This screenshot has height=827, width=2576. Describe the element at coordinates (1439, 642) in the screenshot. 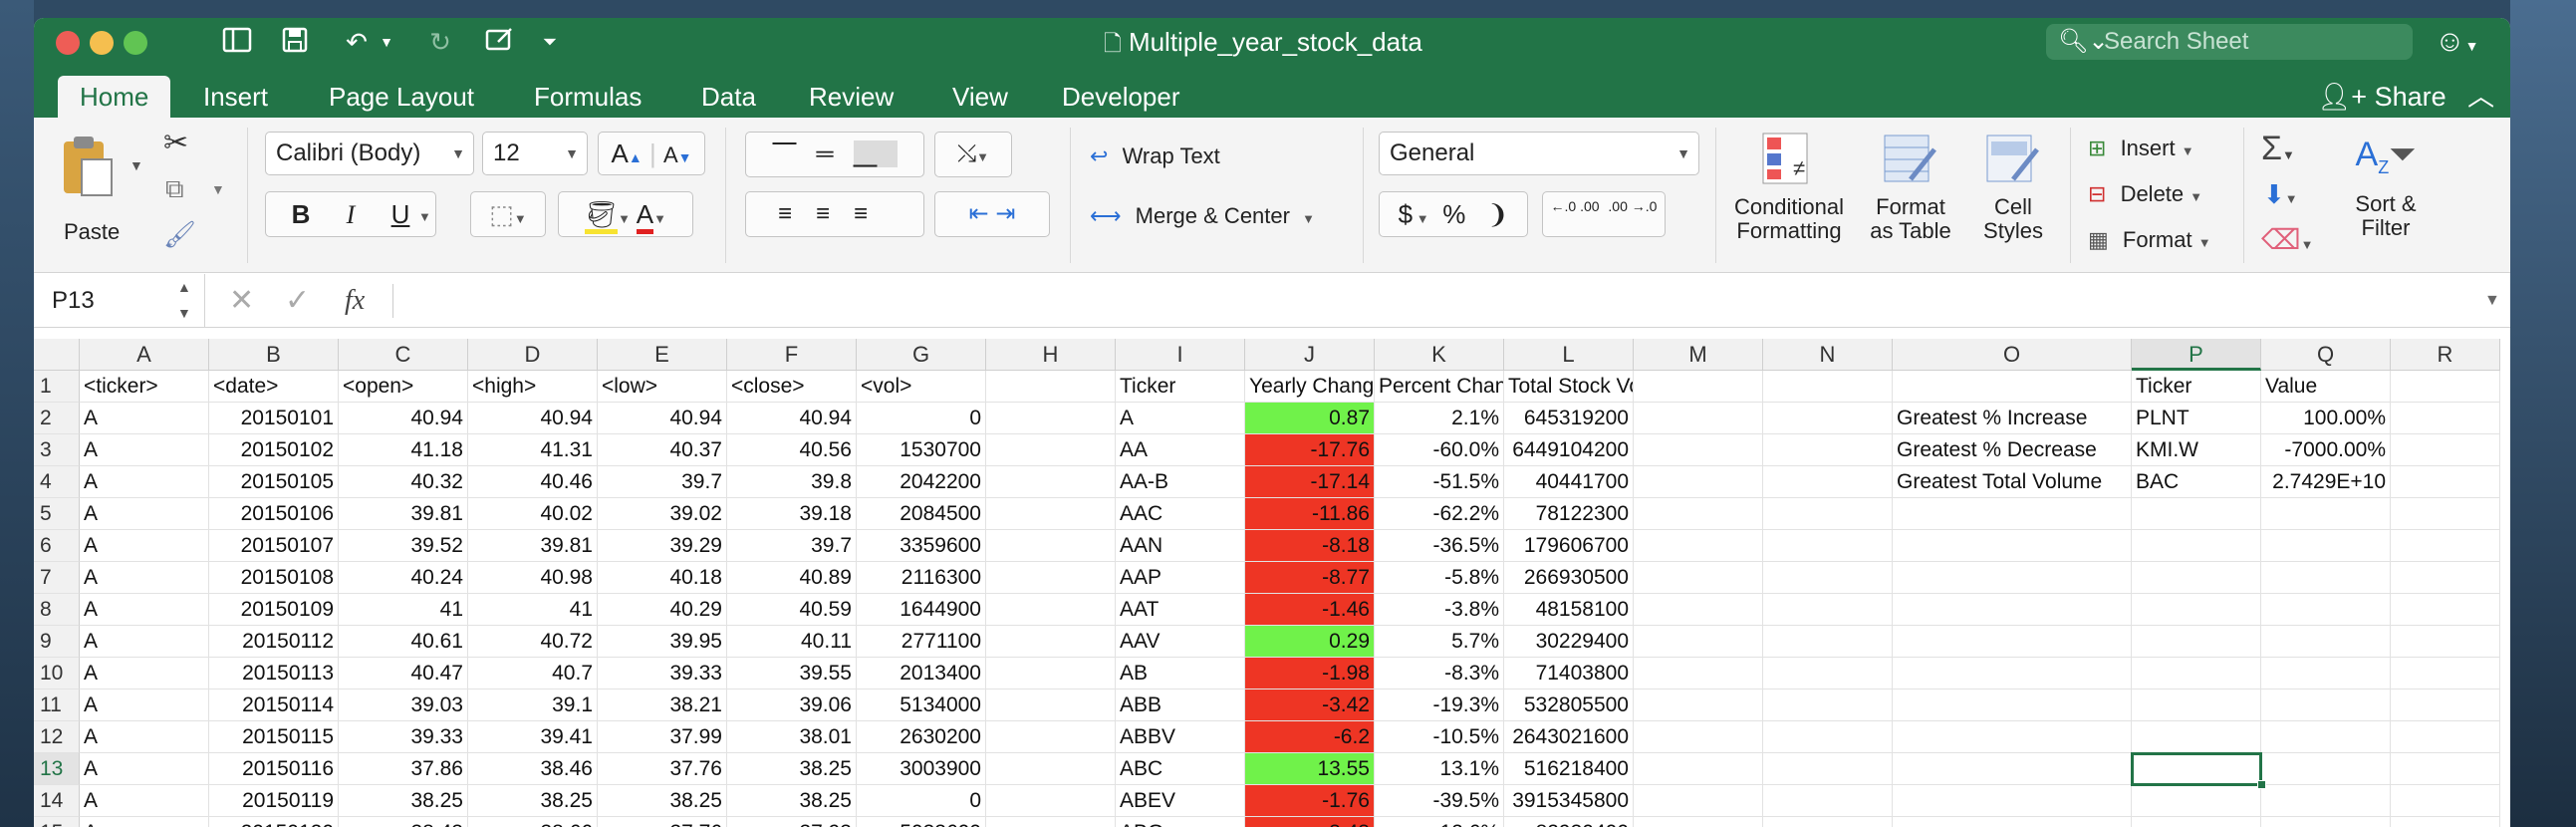

I see `cell-k9: 5.7%` at that location.